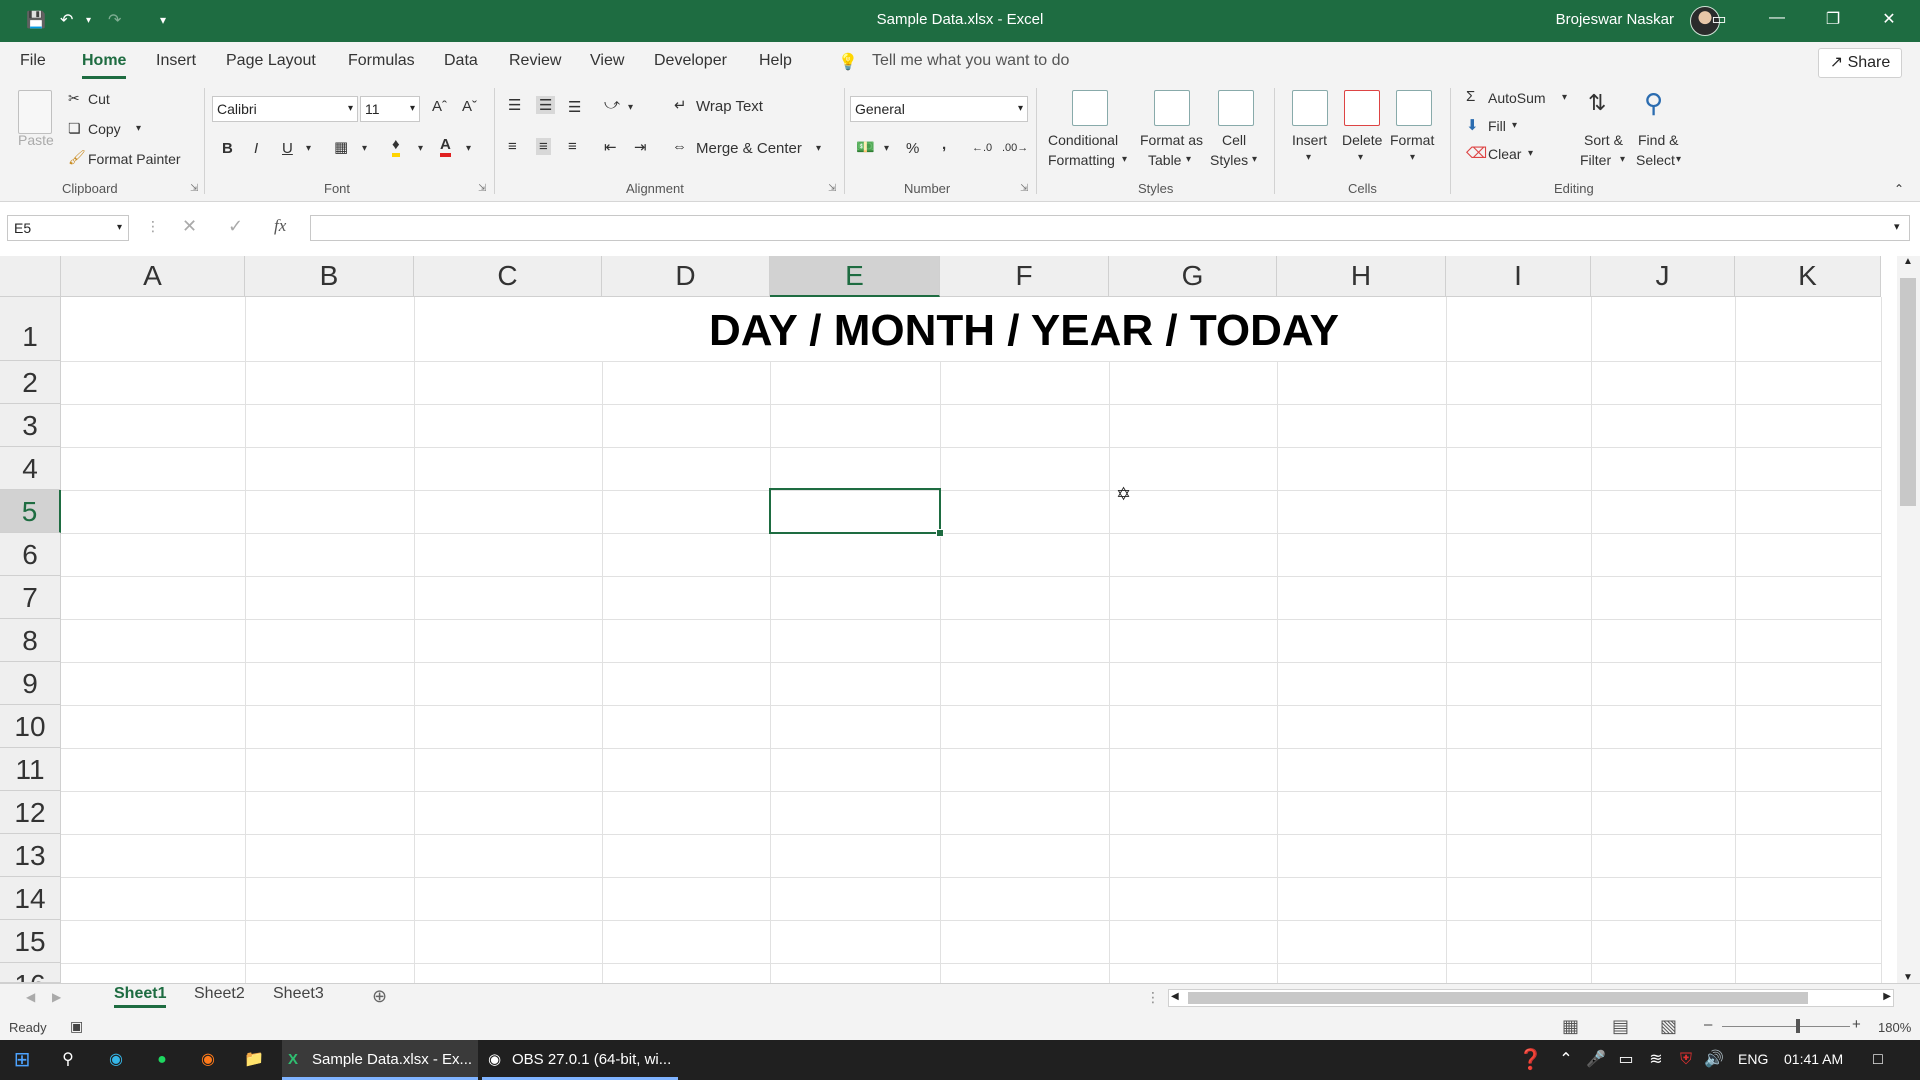  What do you see at coordinates (1908, 392) in the screenshot?
I see `vertical-scroll-thumb` at bounding box center [1908, 392].